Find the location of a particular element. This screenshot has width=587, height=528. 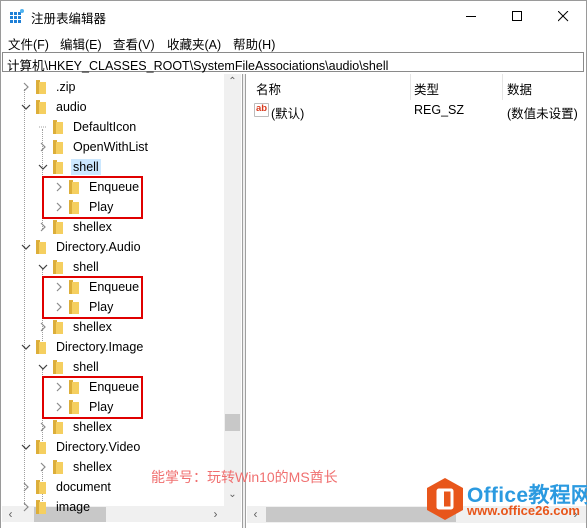

value-data: (数值未设置) is located at coordinates (542, 114).